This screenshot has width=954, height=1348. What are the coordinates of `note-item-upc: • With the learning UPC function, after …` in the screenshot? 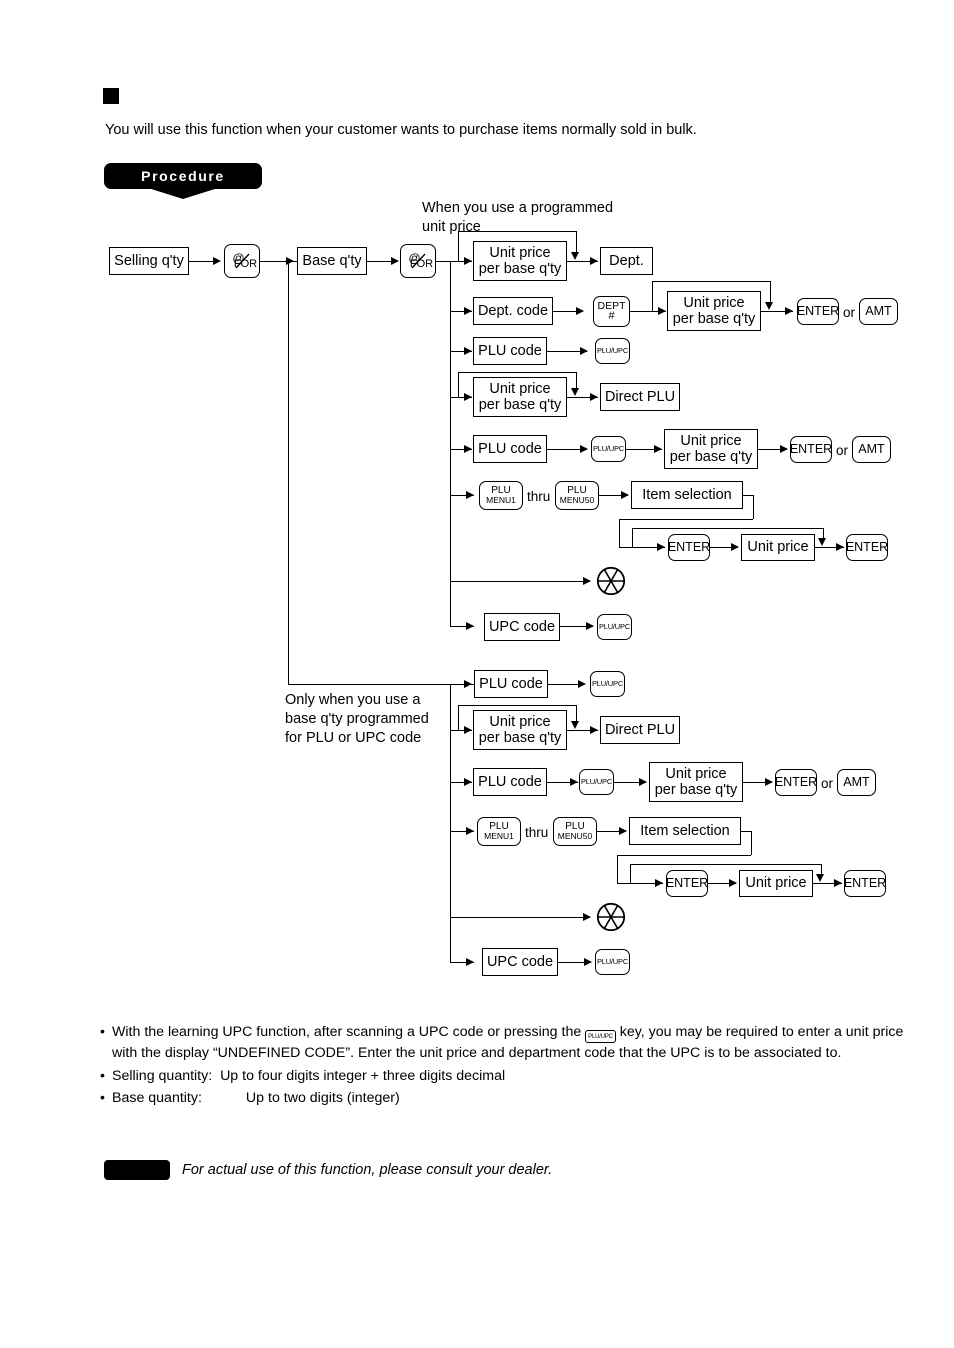 It's located at (503, 1043).